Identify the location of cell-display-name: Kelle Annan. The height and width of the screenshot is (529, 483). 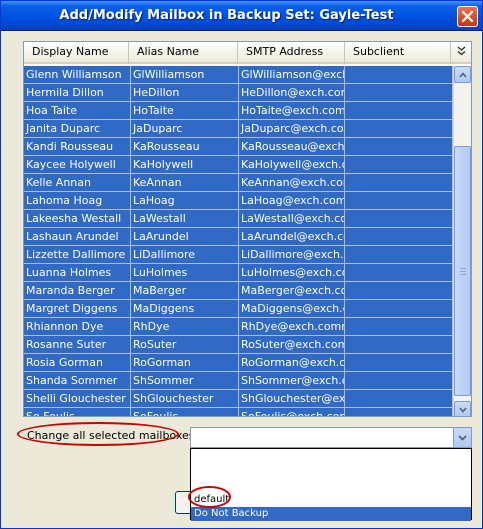
(77, 182).